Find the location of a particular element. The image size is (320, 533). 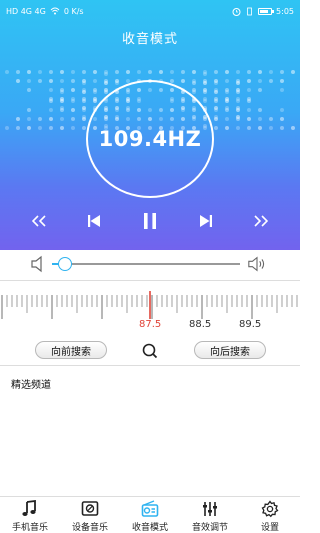

volume-control is located at coordinates (150, 264).